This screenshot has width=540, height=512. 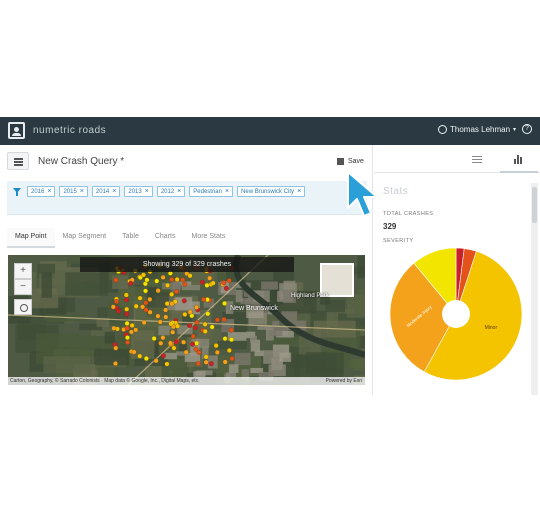 I want to click on scrollbar, so click(x=534, y=289).